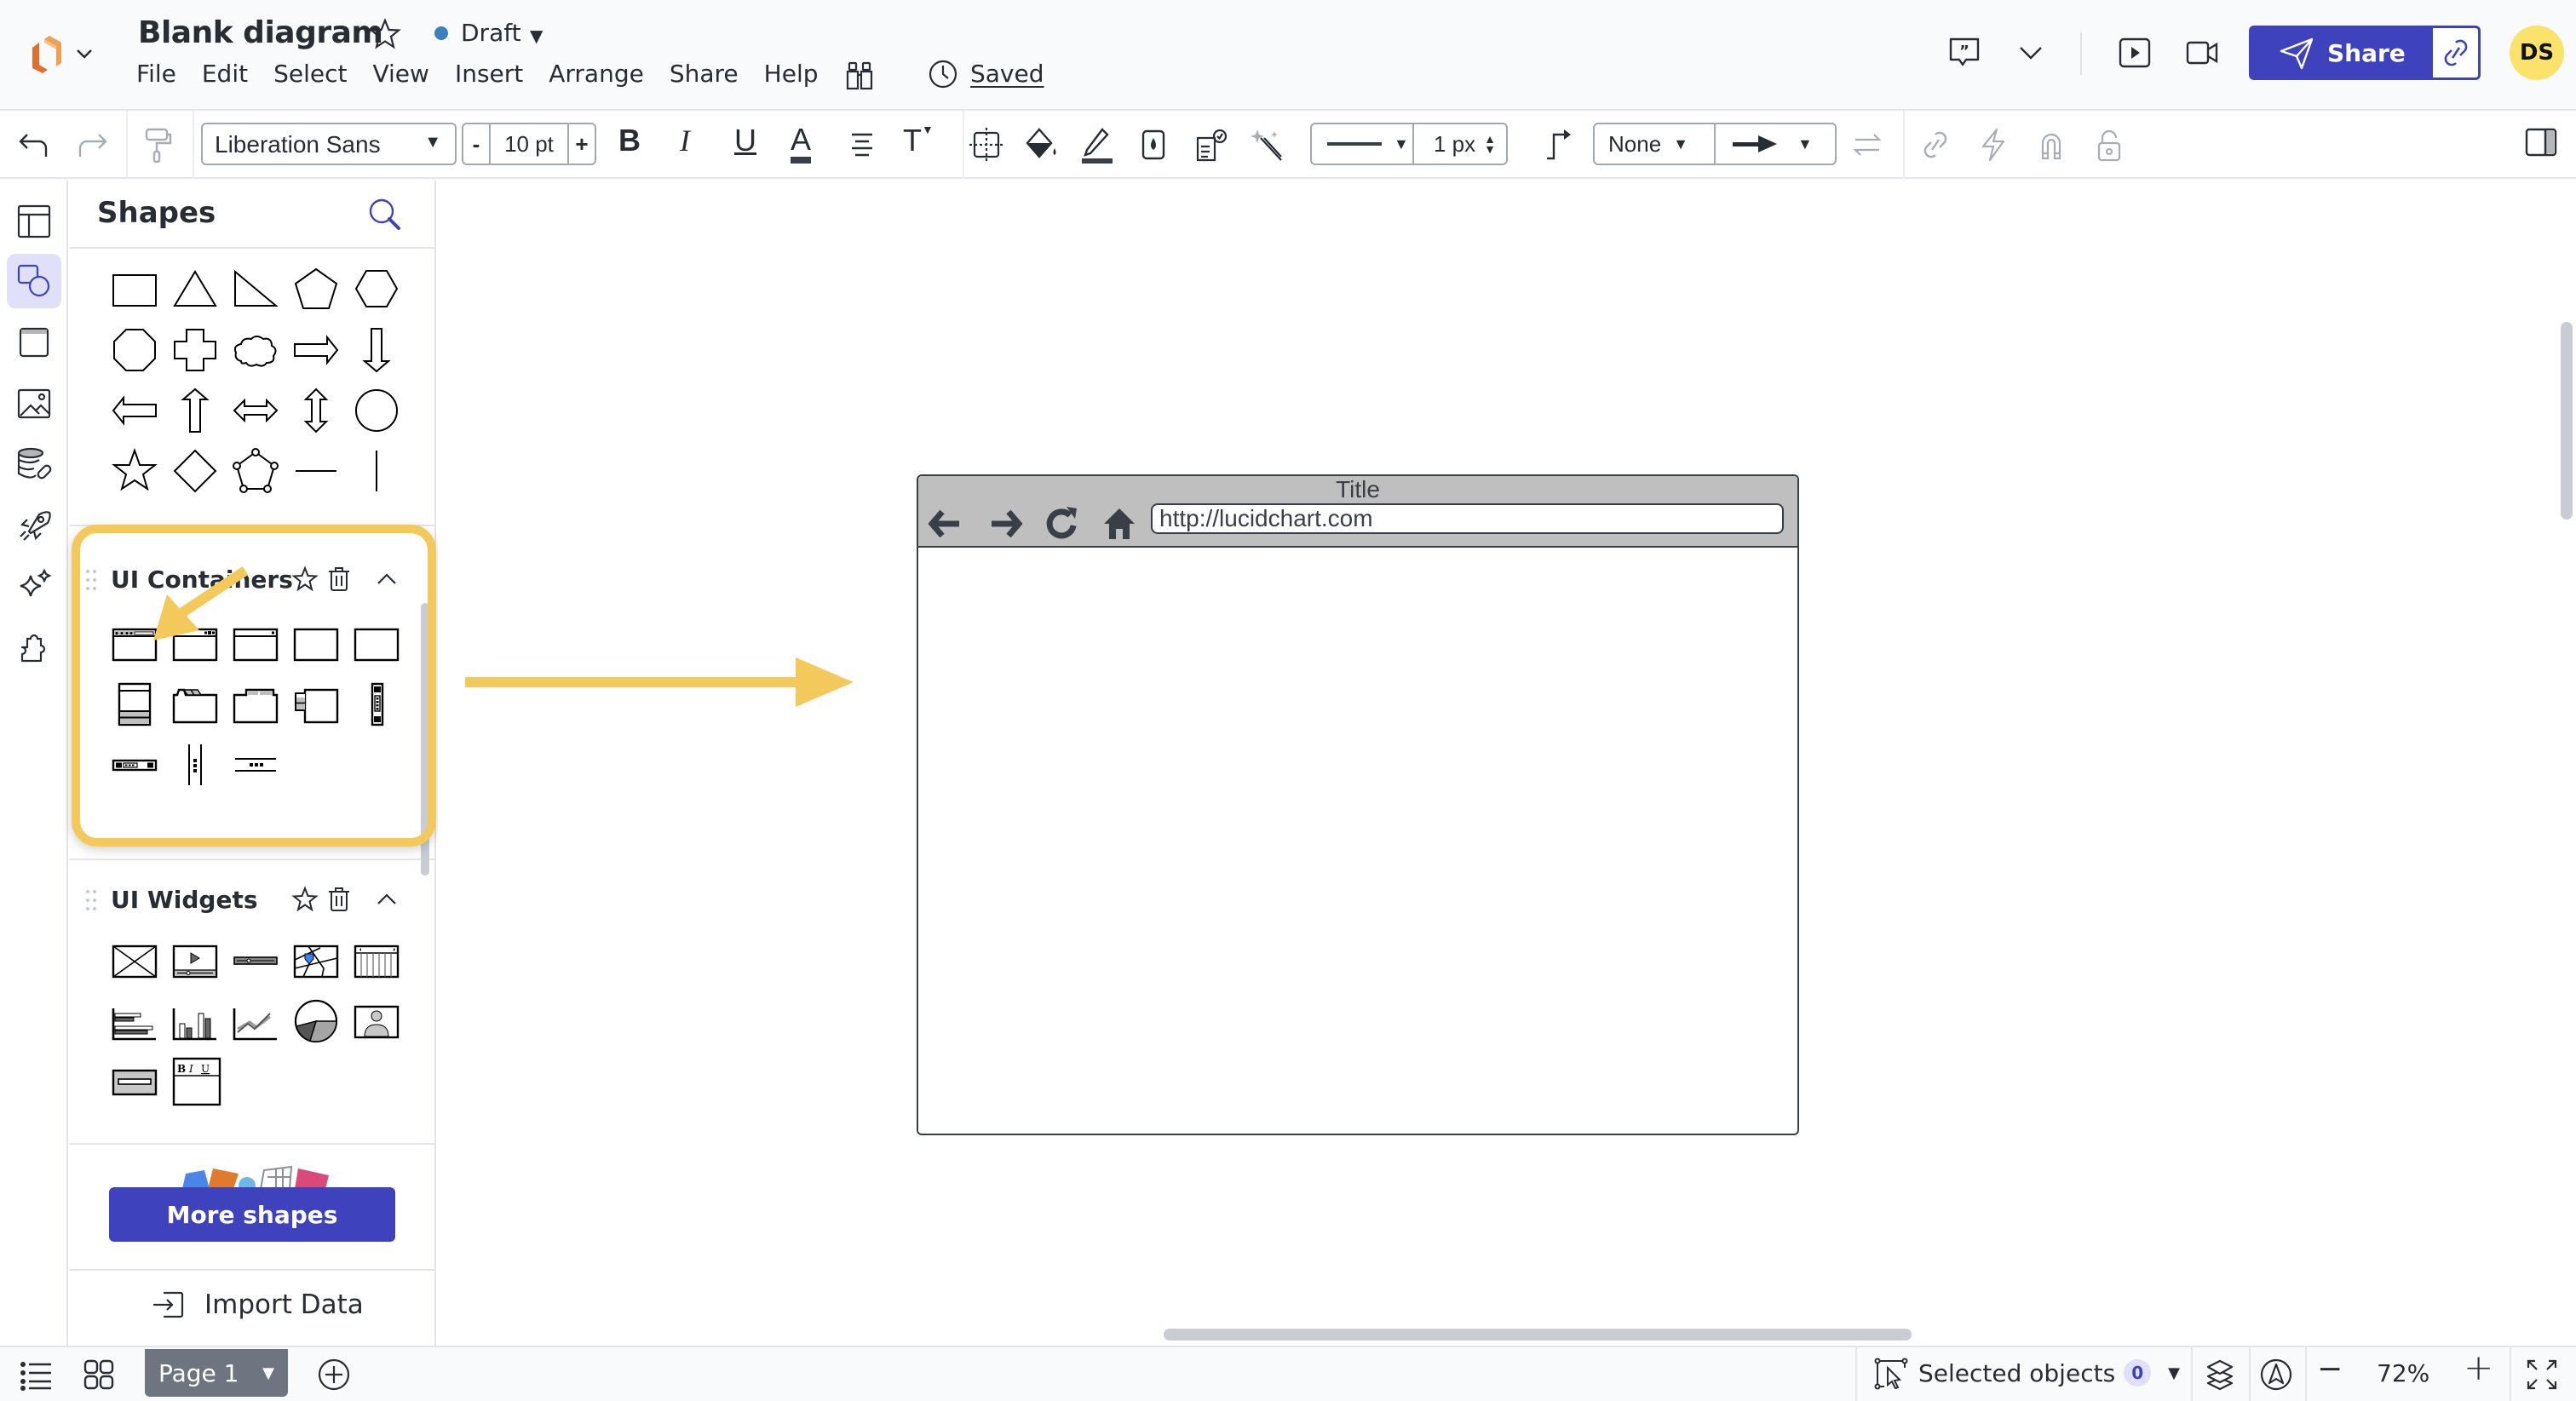 This screenshot has width=2576, height=1401. What do you see at coordinates (258, 1304) in the screenshot?
I see `import-data-button: Import Data` at bounding box center [258, 1304].